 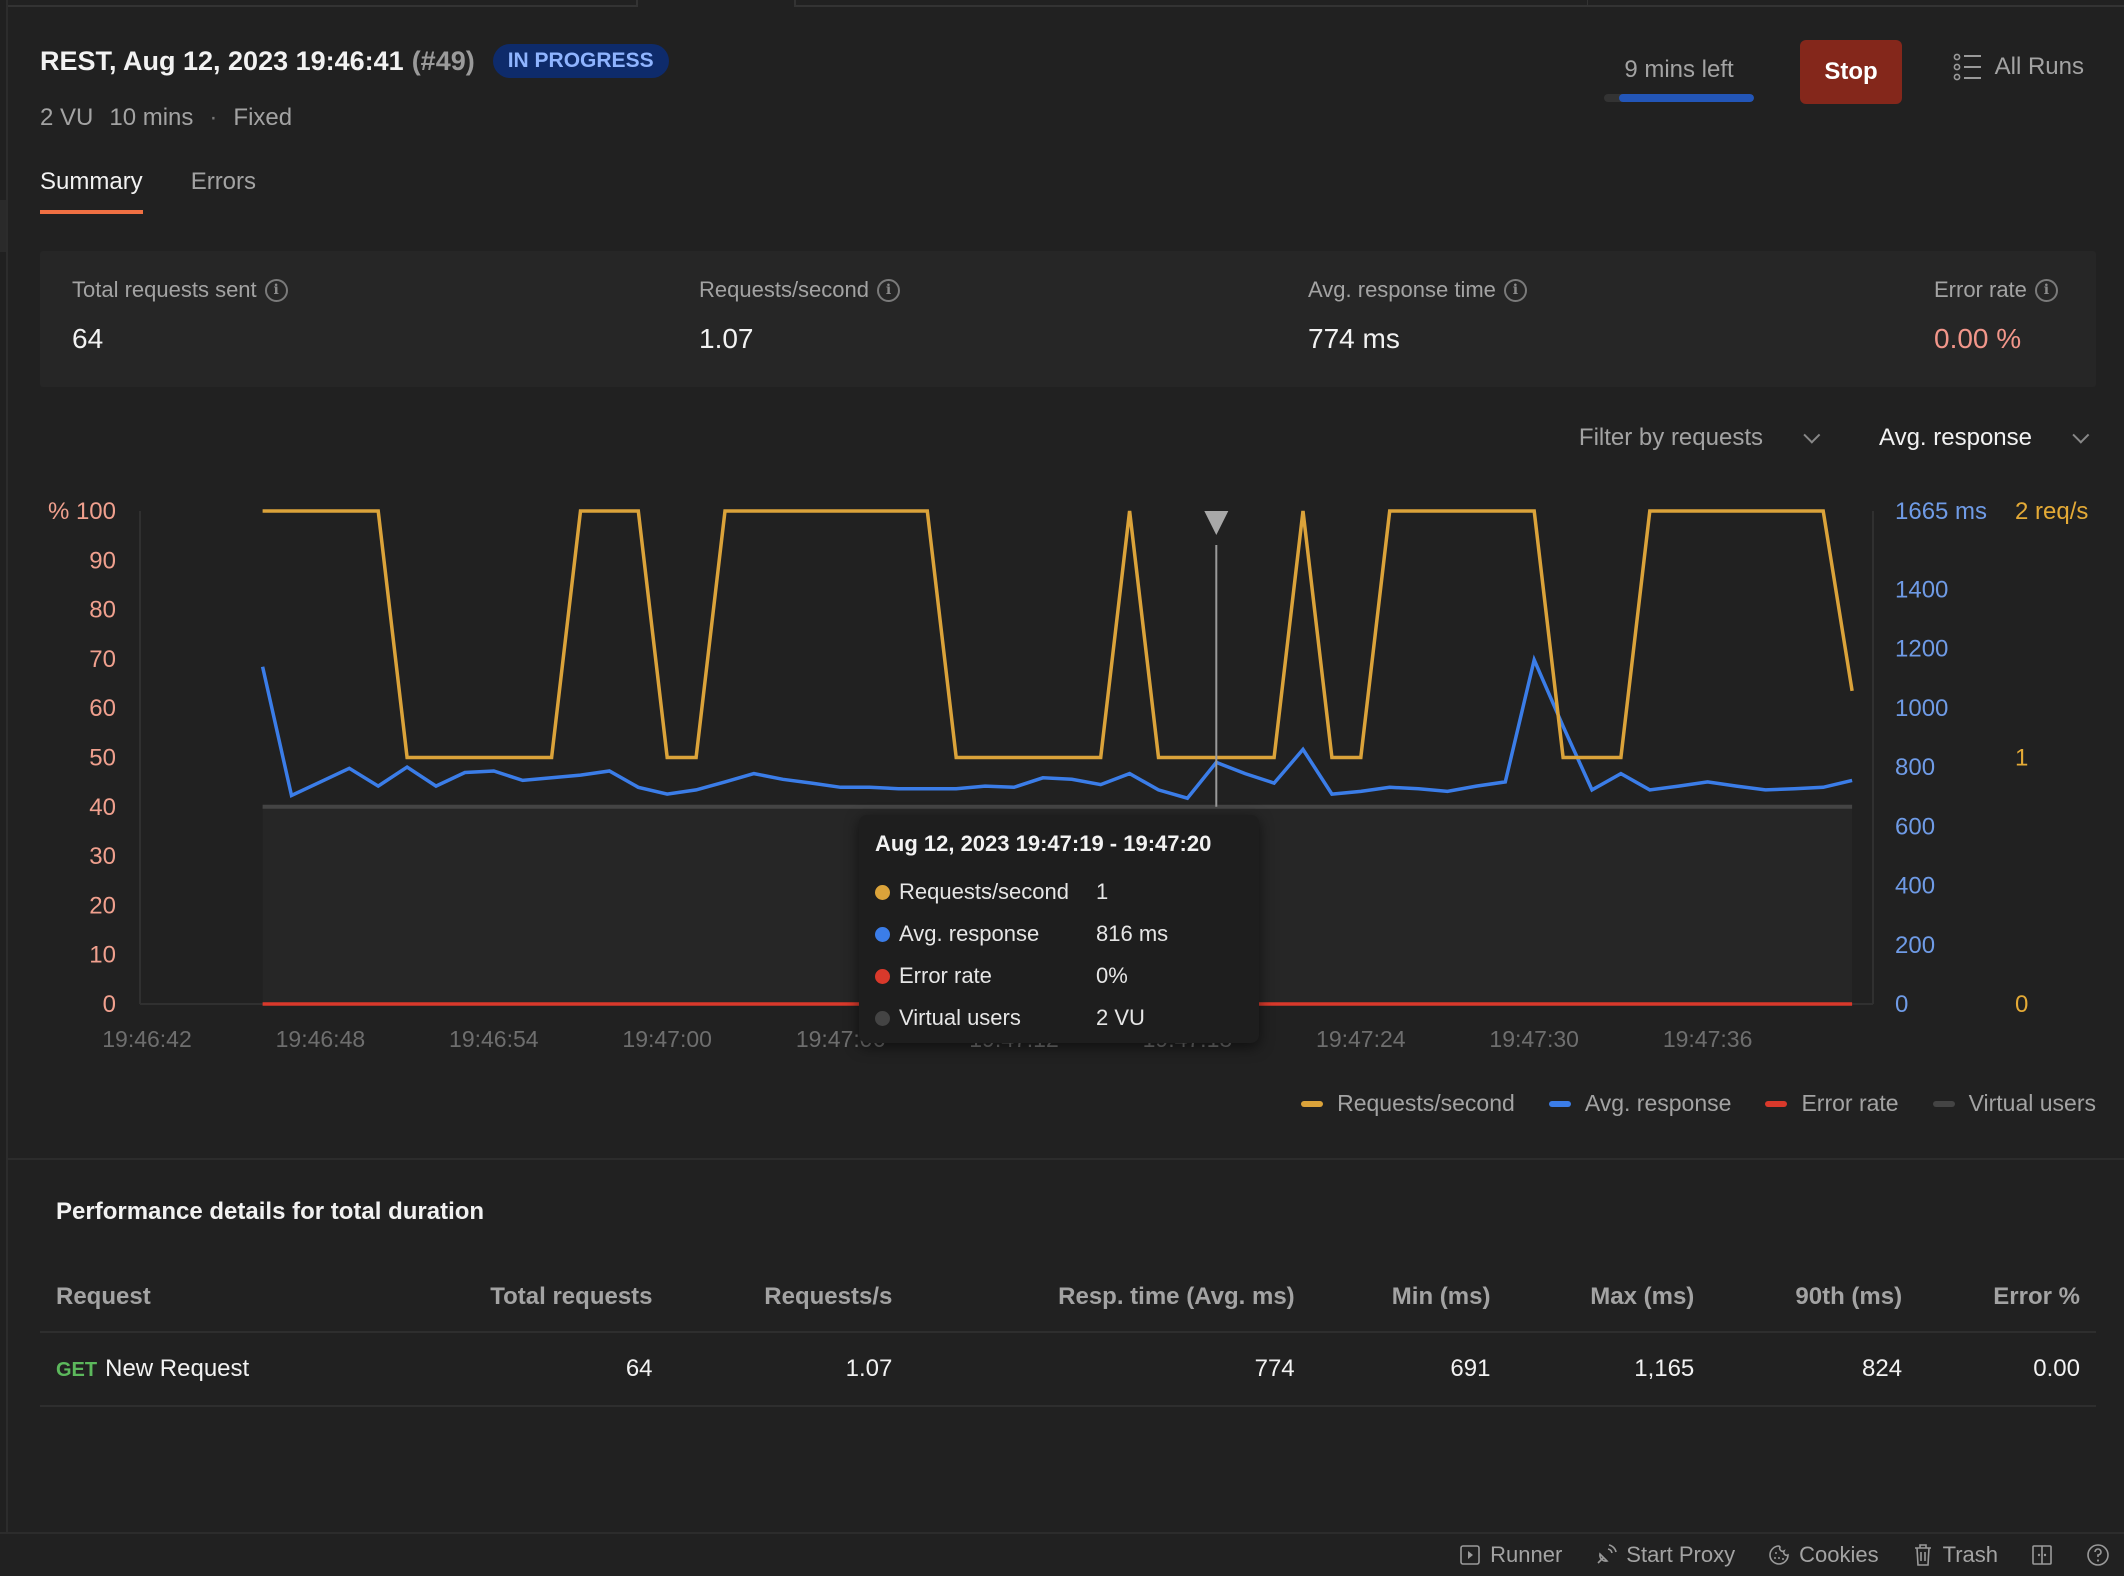 What do you see at coordinates (1354, 338) in the screenshot?
I see `stat-value: 774 ms` at bounding box center [1354, 338].